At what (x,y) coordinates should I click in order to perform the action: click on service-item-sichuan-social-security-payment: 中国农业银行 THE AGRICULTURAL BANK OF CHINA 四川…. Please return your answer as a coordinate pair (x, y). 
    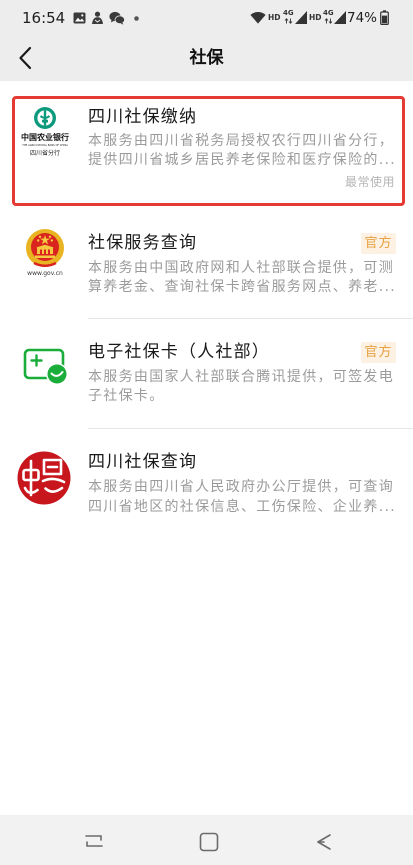
    Looking at the image, I should click on (206, 151).